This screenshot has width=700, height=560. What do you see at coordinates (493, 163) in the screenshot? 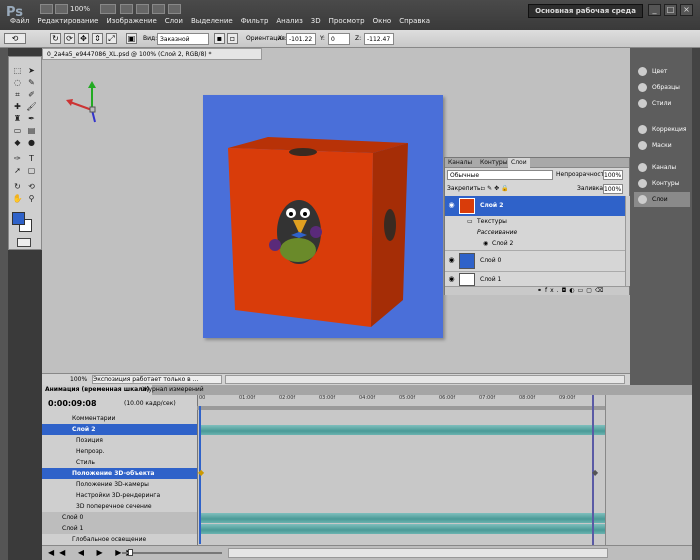
I see `tab-paths: Контуры` at bounding box center [493, 163].